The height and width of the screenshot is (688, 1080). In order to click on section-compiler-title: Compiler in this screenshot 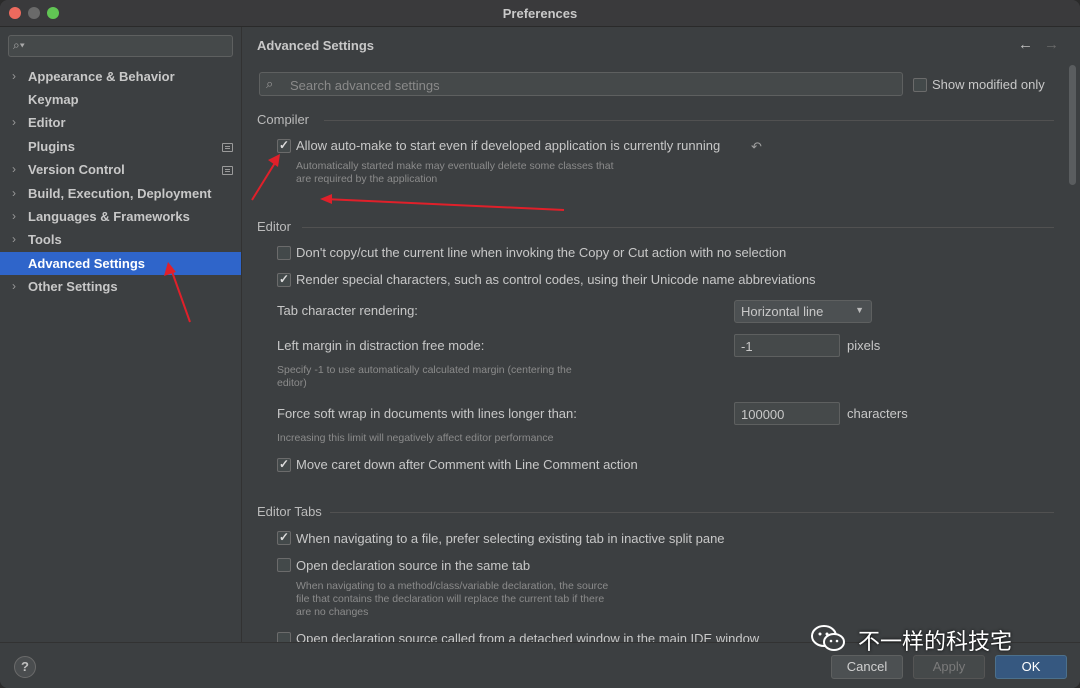, I will do `click(283, 119)`.